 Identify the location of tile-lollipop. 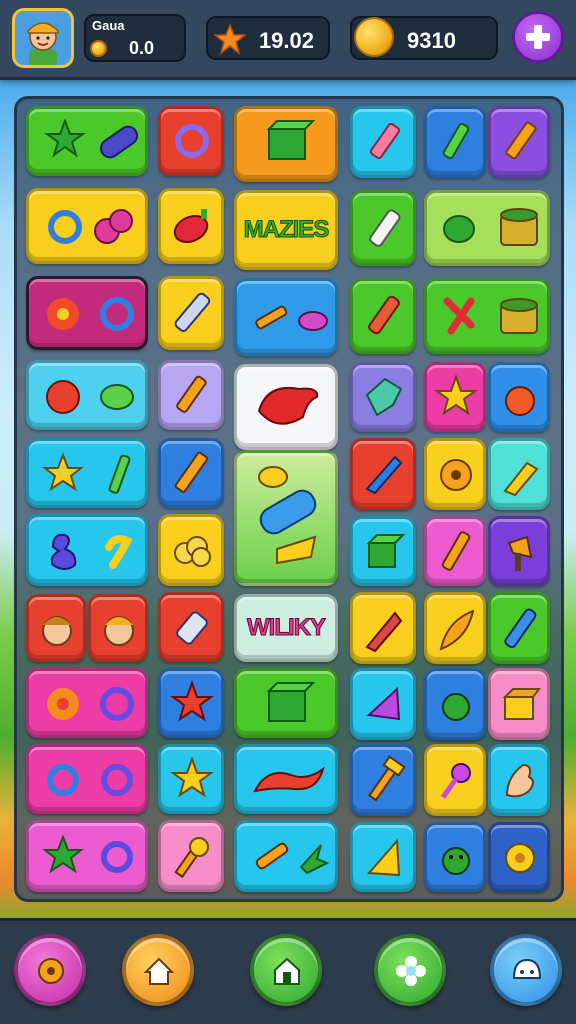
(455, 780).